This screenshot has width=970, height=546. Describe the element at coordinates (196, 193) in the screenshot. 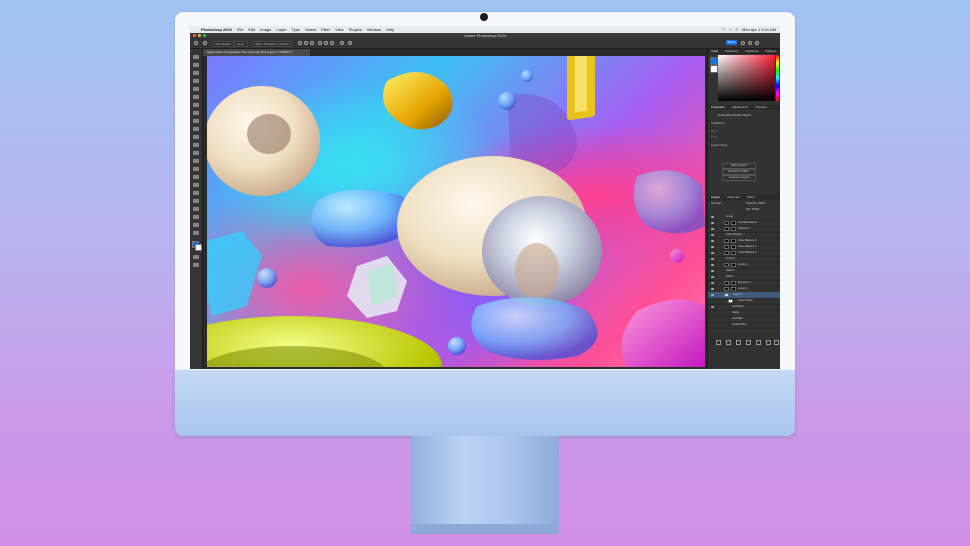

I see `type-tool-icon` at that location.